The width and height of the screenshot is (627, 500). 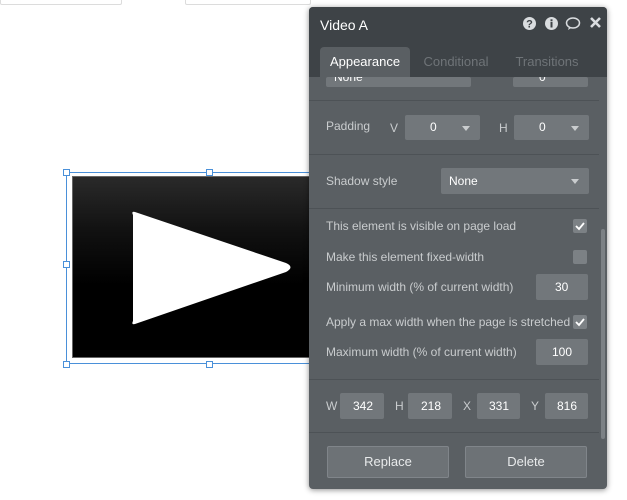 I want to click on width-input: 342, so click(x=362, y=406).